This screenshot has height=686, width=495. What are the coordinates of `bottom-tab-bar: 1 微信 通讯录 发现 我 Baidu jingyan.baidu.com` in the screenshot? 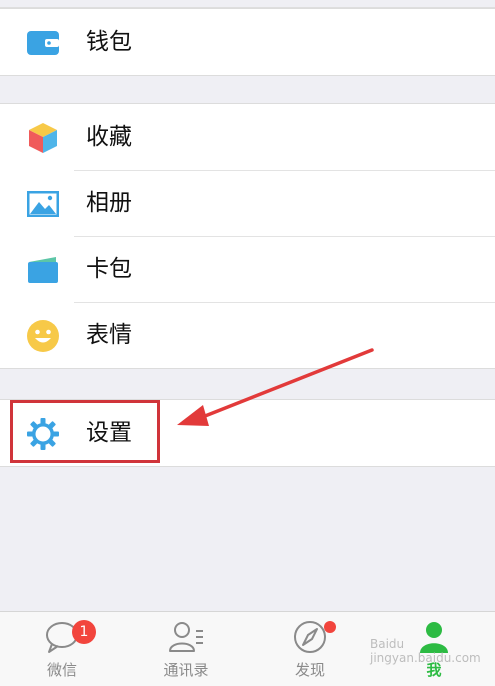 It's located at (247, 648).